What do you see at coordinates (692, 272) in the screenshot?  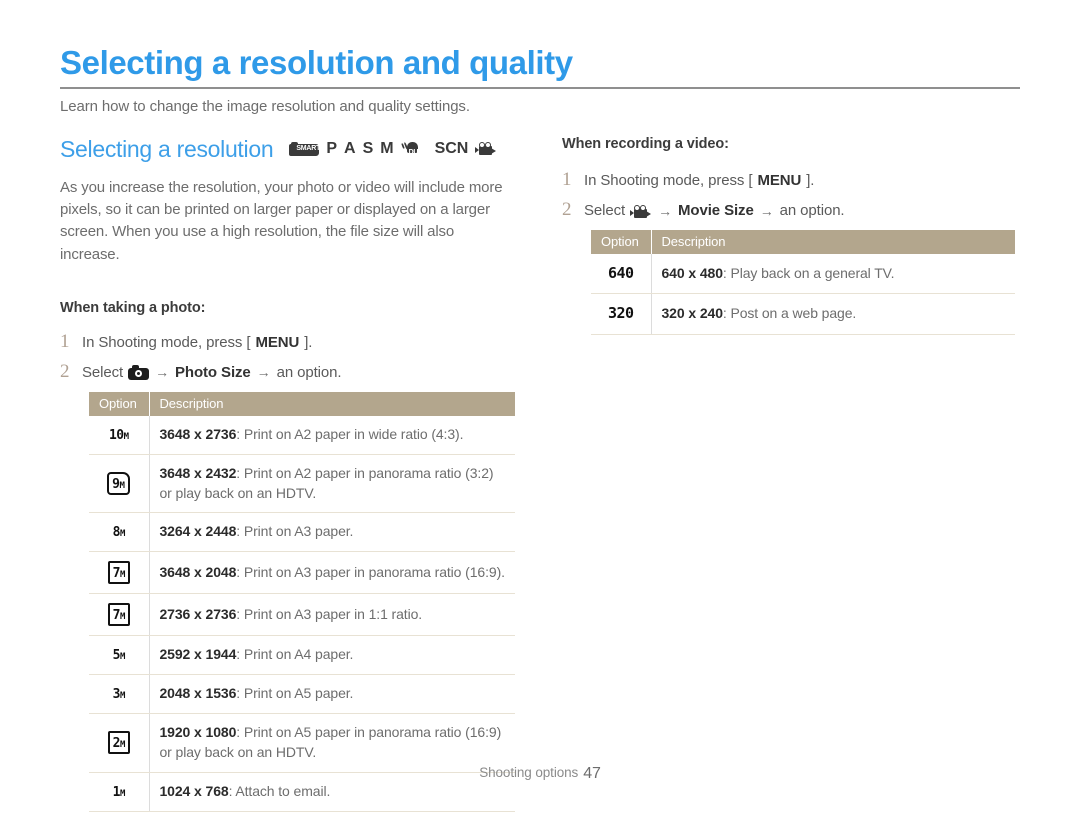 I see `resolution-value: 640 x 480` at bounding box center [692, 272].